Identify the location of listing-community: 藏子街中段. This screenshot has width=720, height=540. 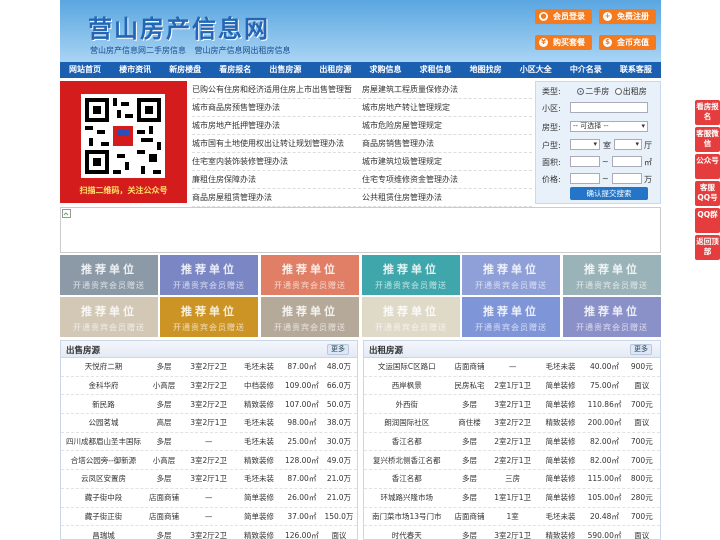
(103, 497).